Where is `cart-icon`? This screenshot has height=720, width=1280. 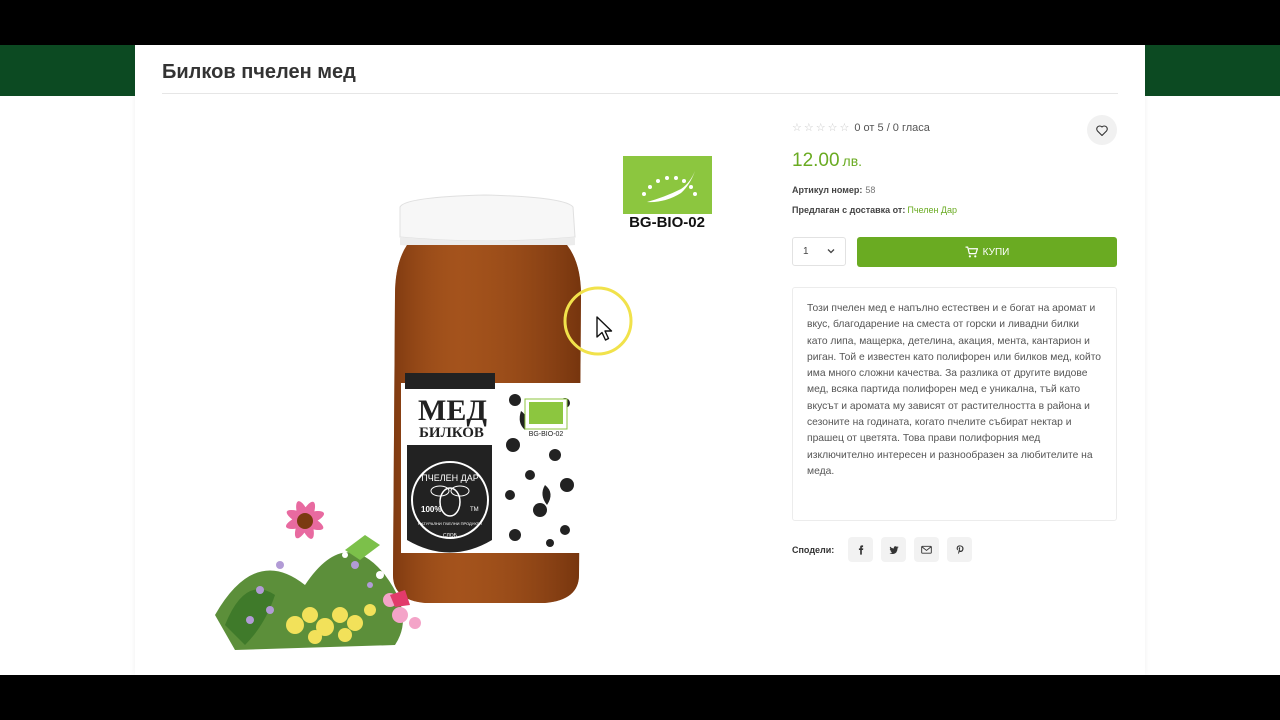
cart-icon is located at coordinates (971, 252).